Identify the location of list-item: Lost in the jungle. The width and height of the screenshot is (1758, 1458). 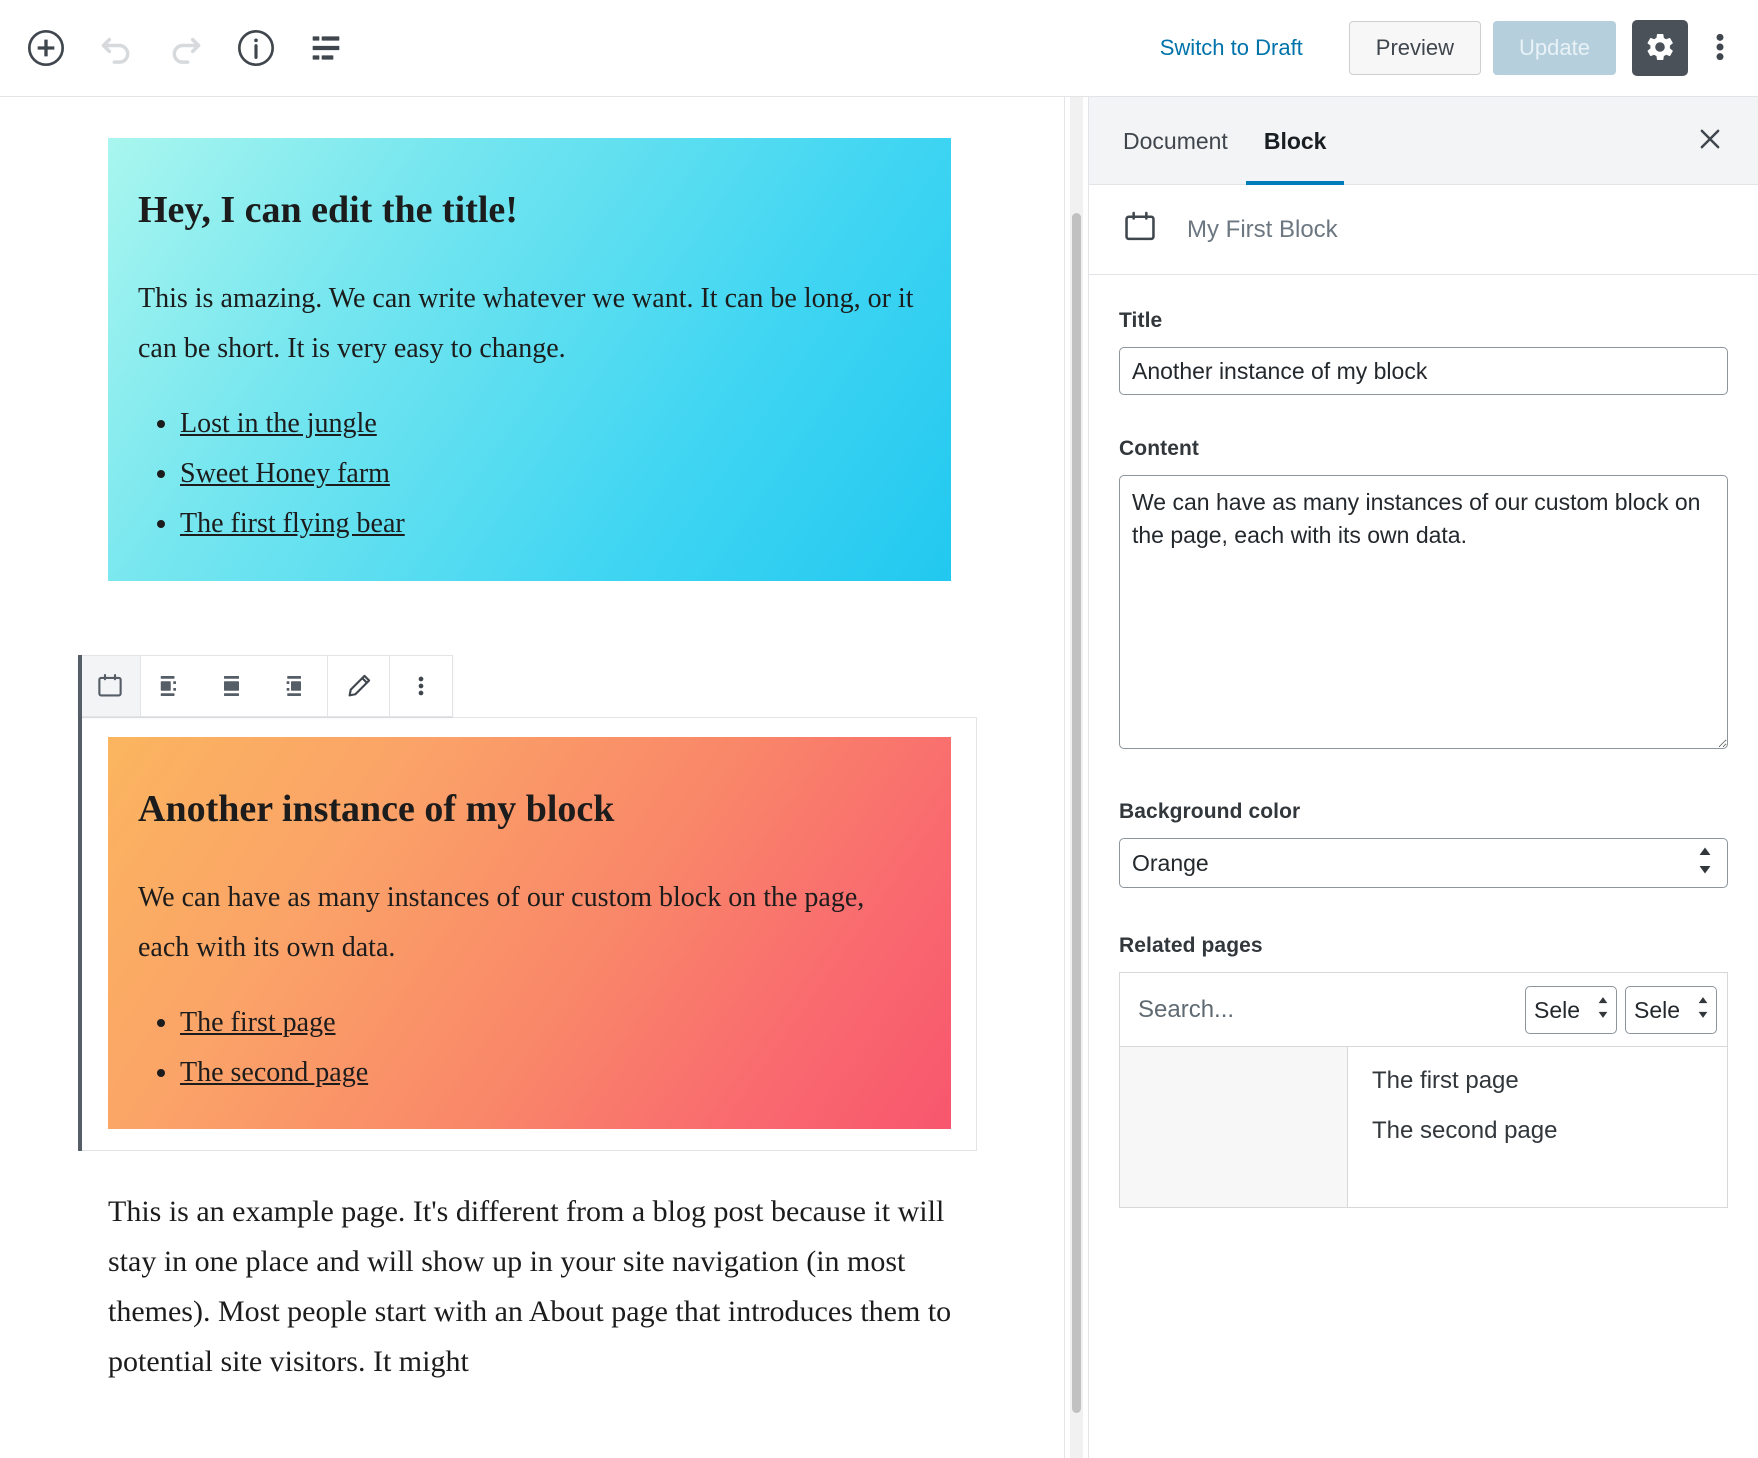
(550, 424).